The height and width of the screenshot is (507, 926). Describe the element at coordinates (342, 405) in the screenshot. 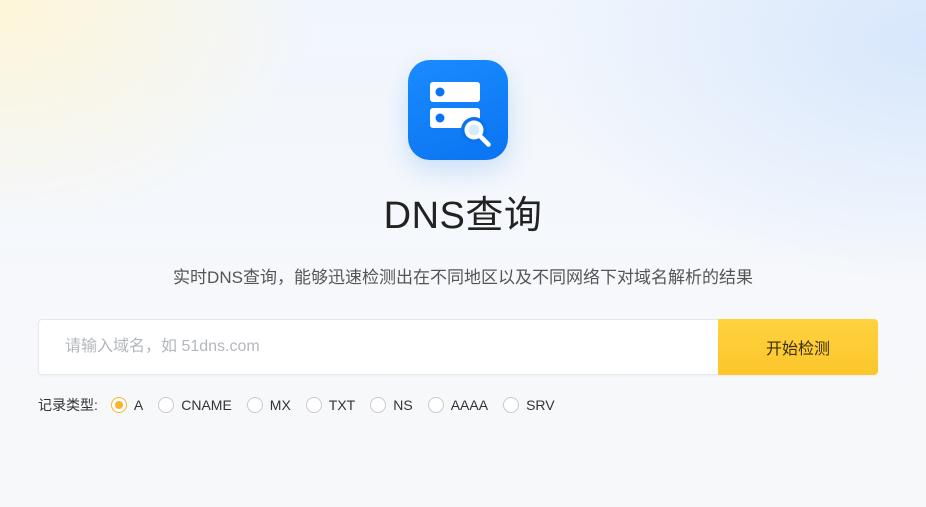

I see `record-type-option-label: TXT` at that location.